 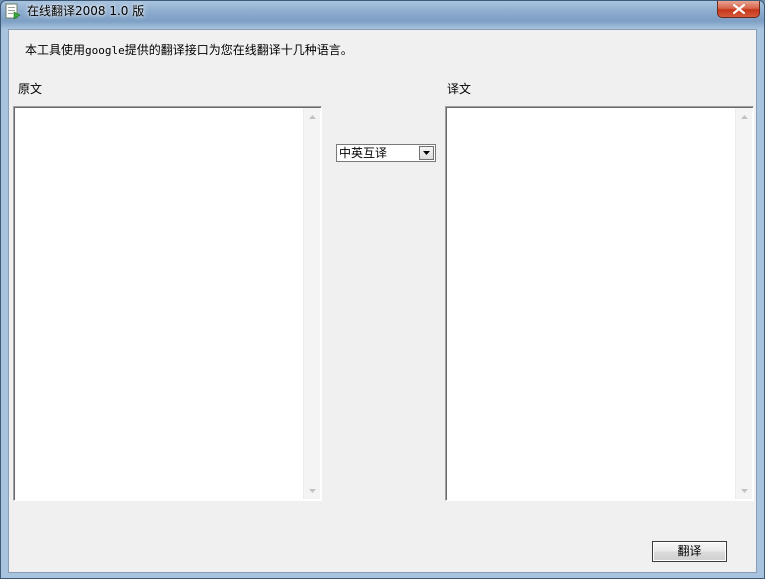 What do you see at coordinates (86, 11) in the screenshot?
I see `window-title: 在线翻译2008 1.0 版` at bounding box center [86, 11].